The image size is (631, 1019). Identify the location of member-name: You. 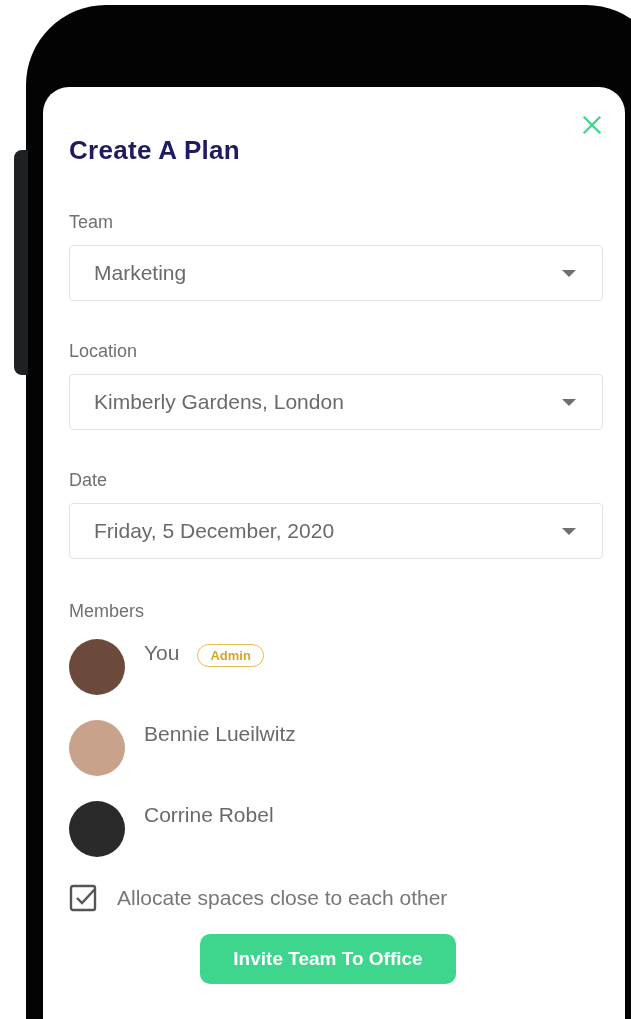
(162, 653).